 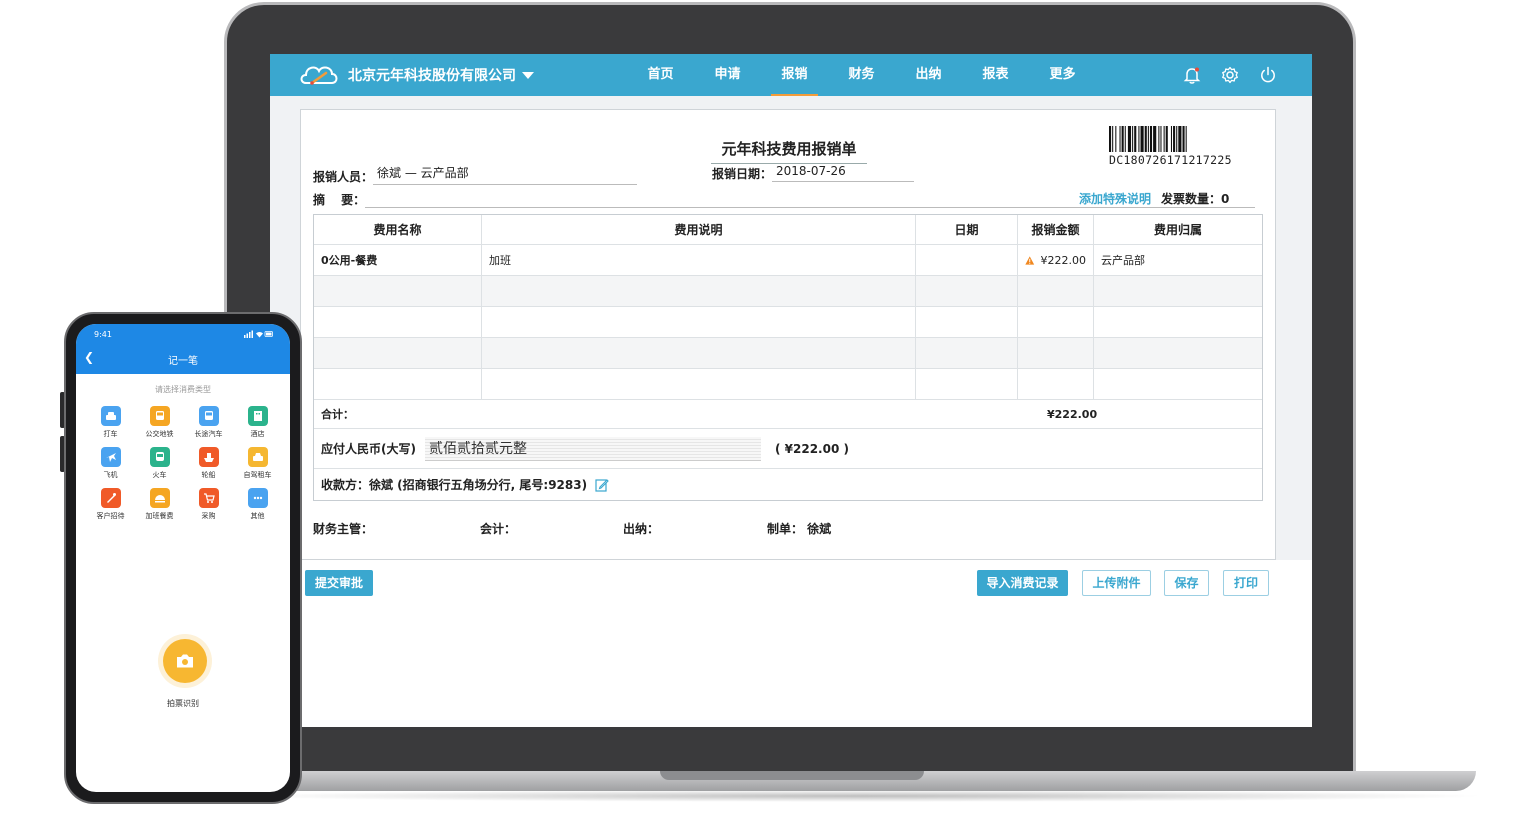 What do you see at coordinates (1116, 583) in the screenshot?
I see `upload-attachment-button: 上传附件` at bounding box center [1116, 583].